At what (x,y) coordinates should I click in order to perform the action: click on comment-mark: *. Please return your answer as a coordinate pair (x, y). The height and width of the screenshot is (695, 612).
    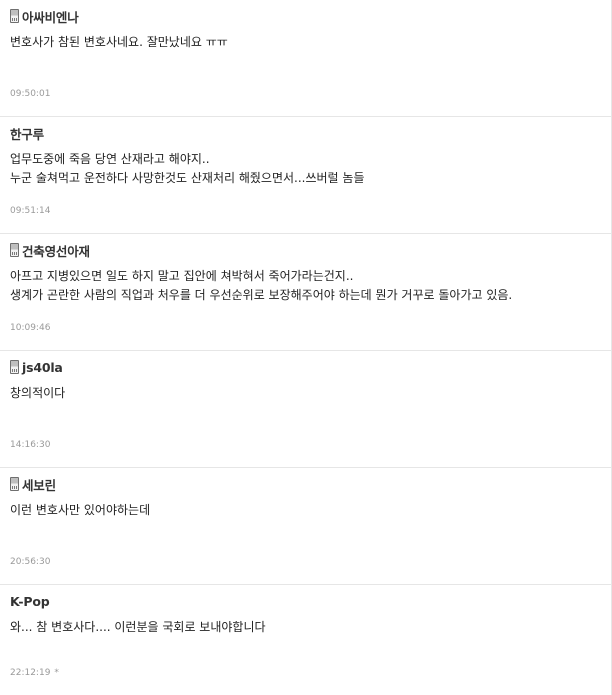
    Looking at the image, I should click on (56, 673).